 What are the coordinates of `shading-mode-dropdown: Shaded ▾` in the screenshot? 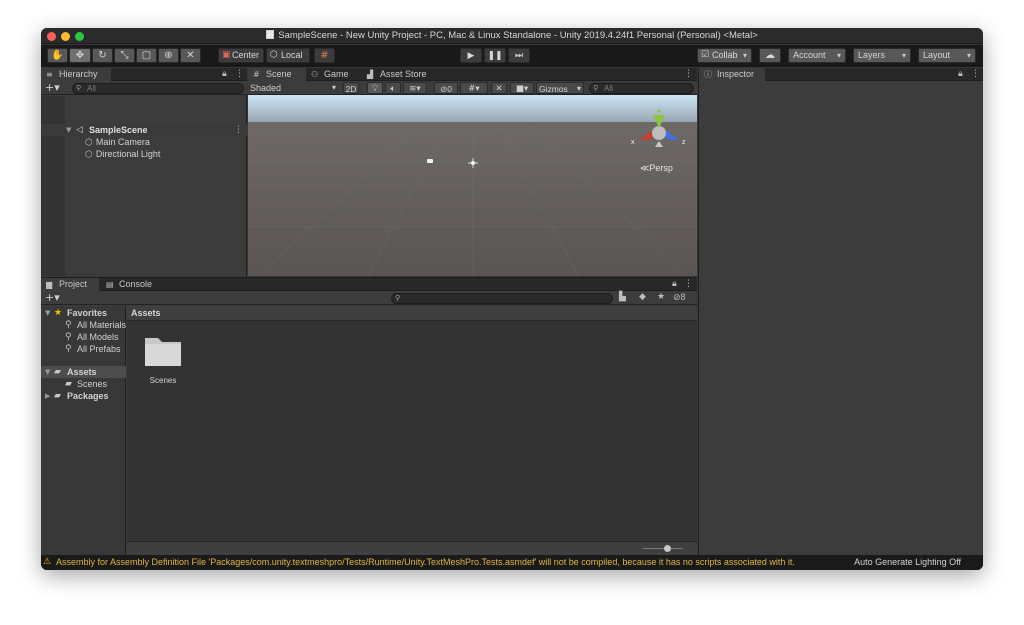 It's located at (294, 88).